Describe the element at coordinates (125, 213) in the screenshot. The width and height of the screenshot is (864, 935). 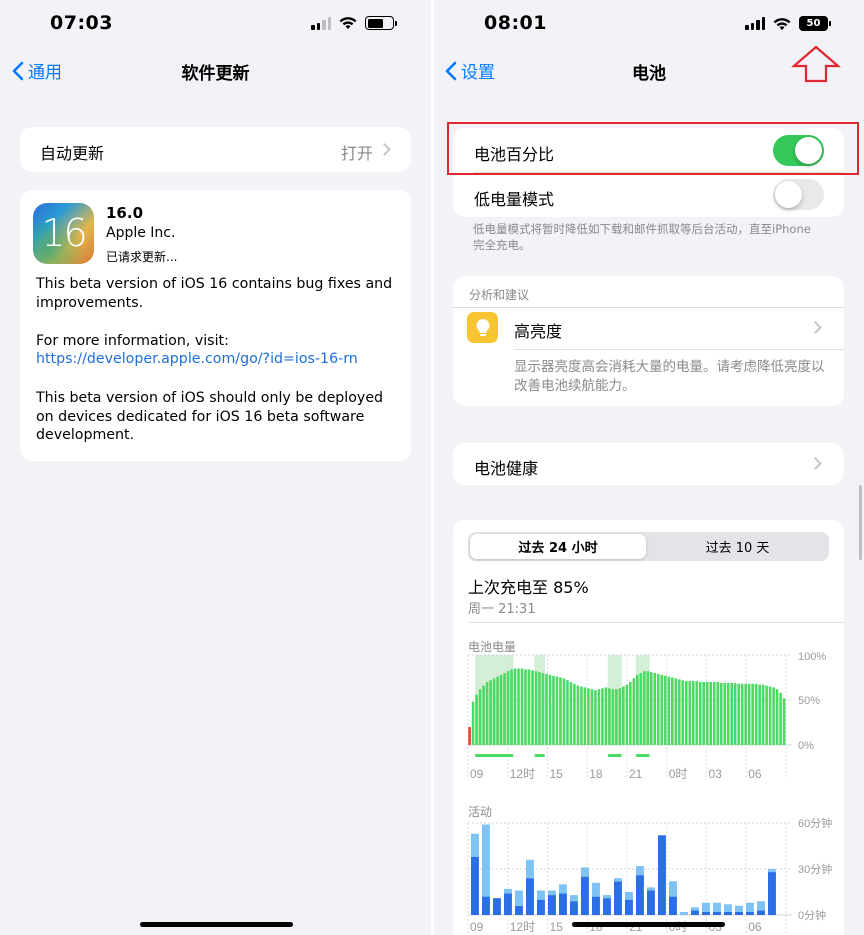
I see `update-version: 16.0` at that location.